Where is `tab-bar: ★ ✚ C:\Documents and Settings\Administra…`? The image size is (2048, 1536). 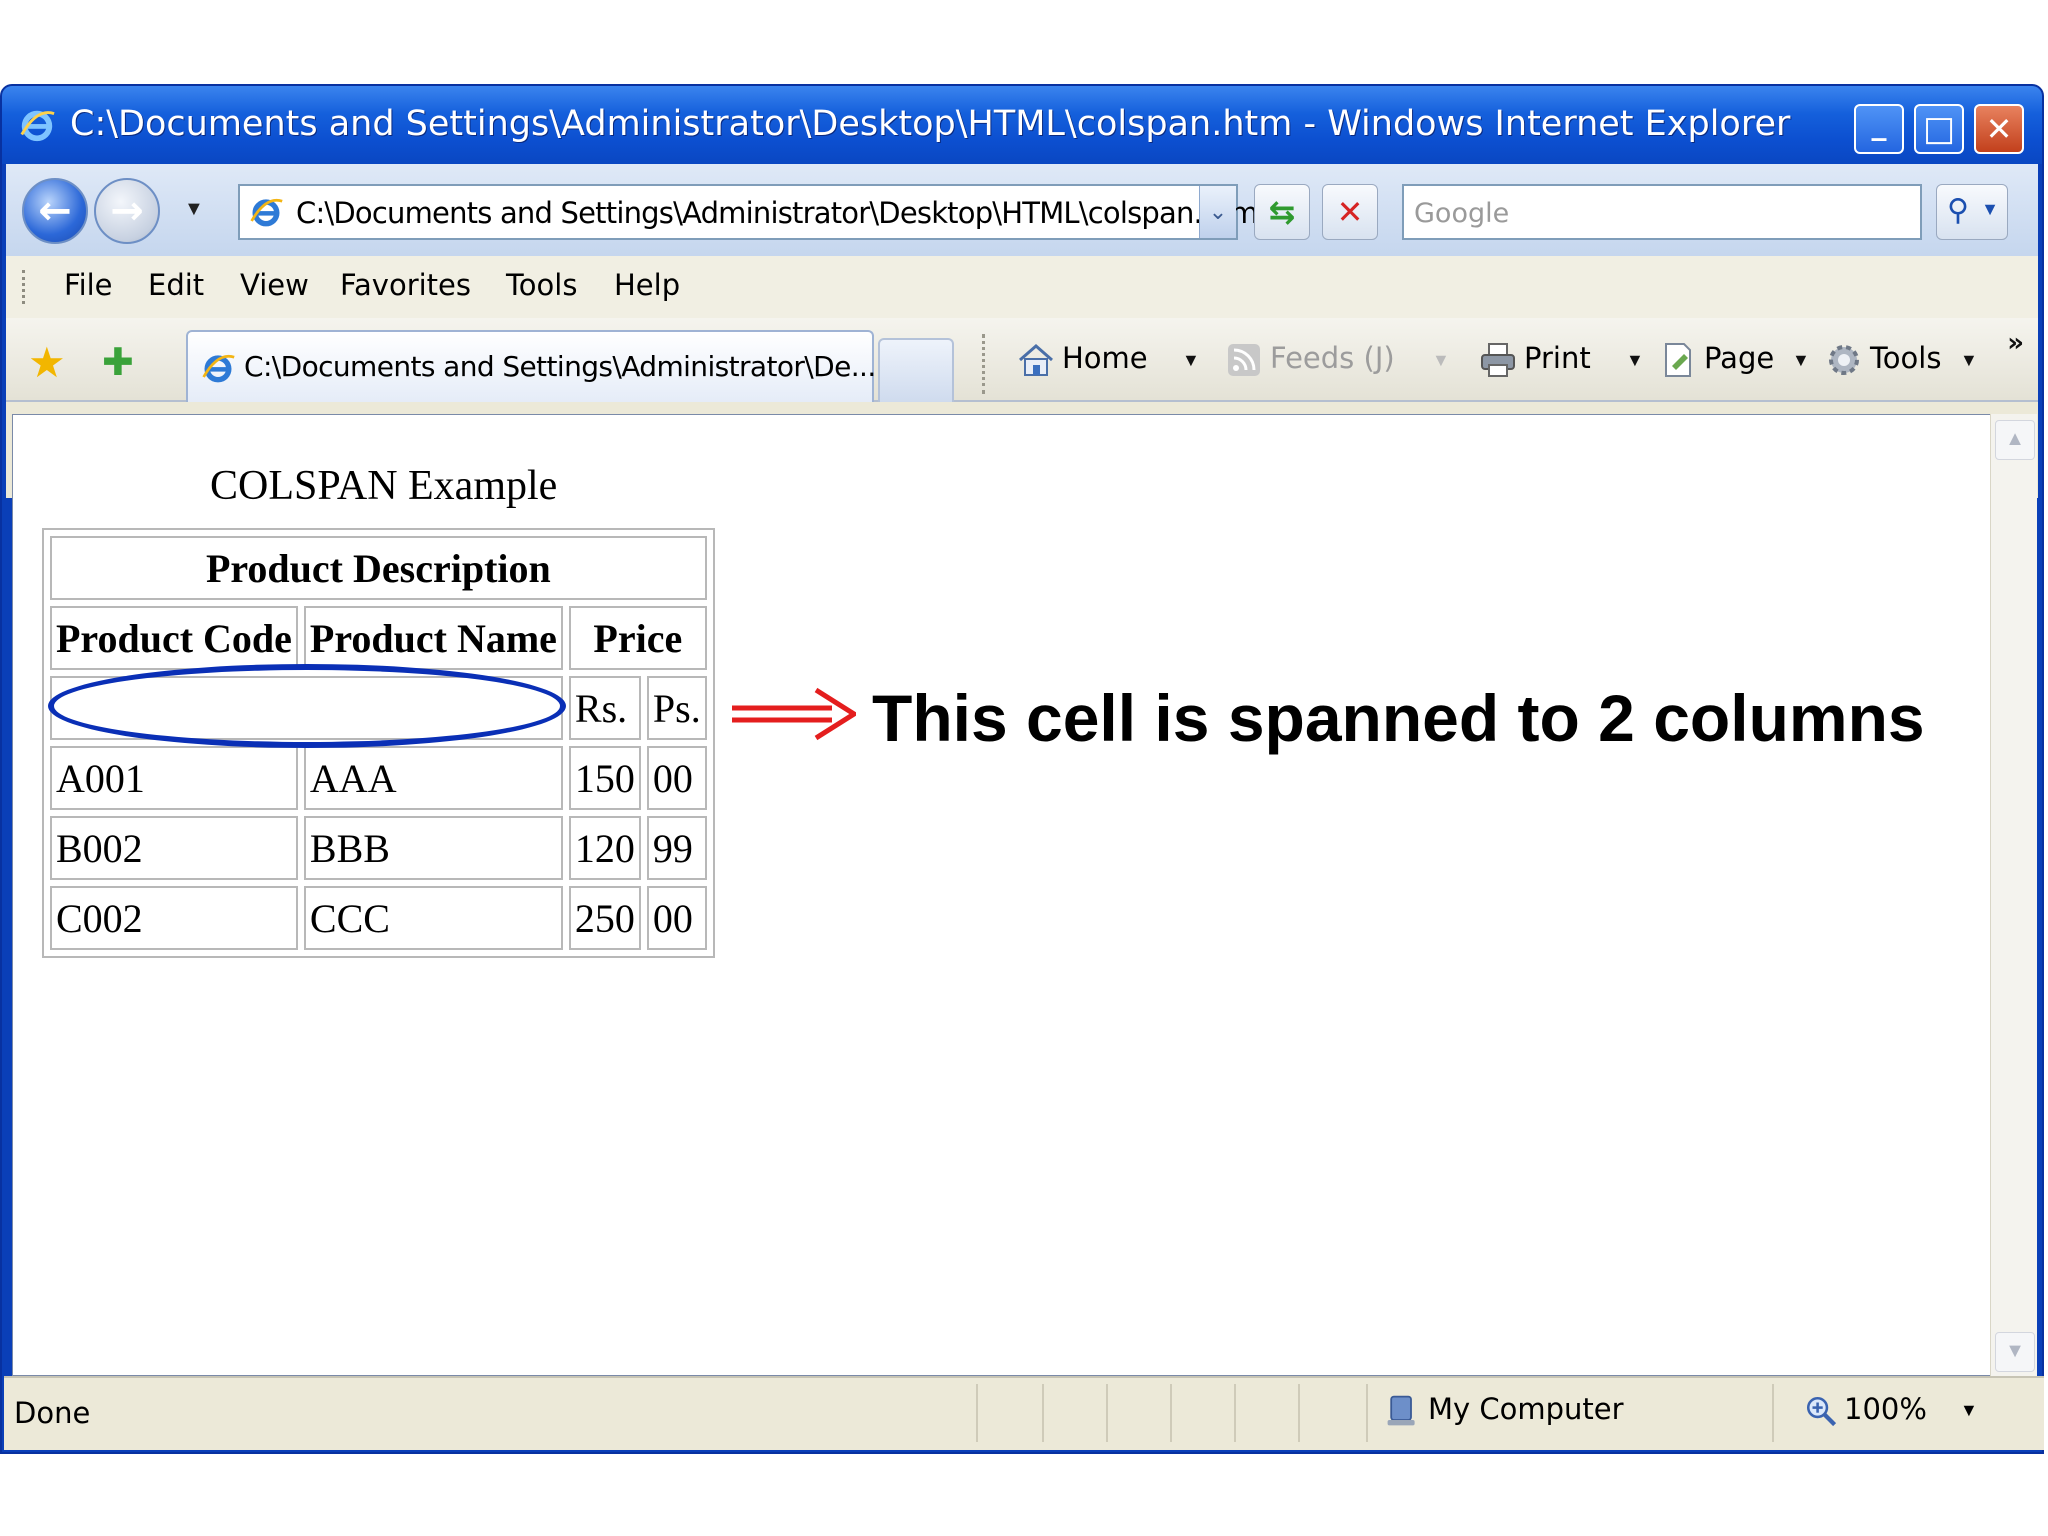
tab-bar: ★ ✚ C:\Documents and Settings\Administra… is located at coordinates (1022, 360).